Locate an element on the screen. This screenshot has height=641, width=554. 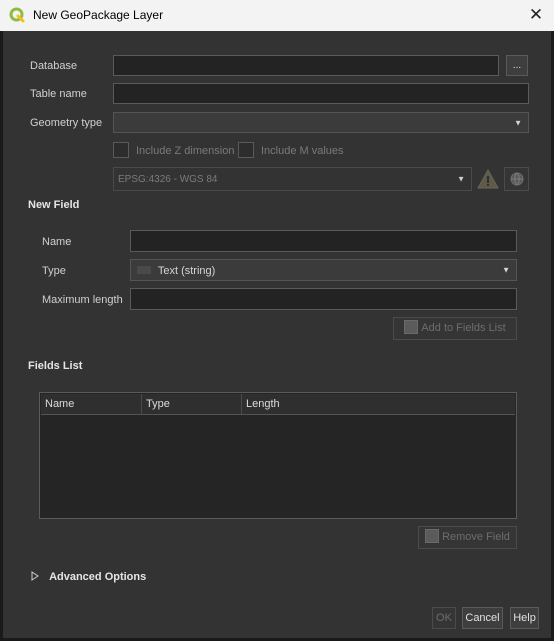
include-z-checkbox is located at coordinates (121, 150).